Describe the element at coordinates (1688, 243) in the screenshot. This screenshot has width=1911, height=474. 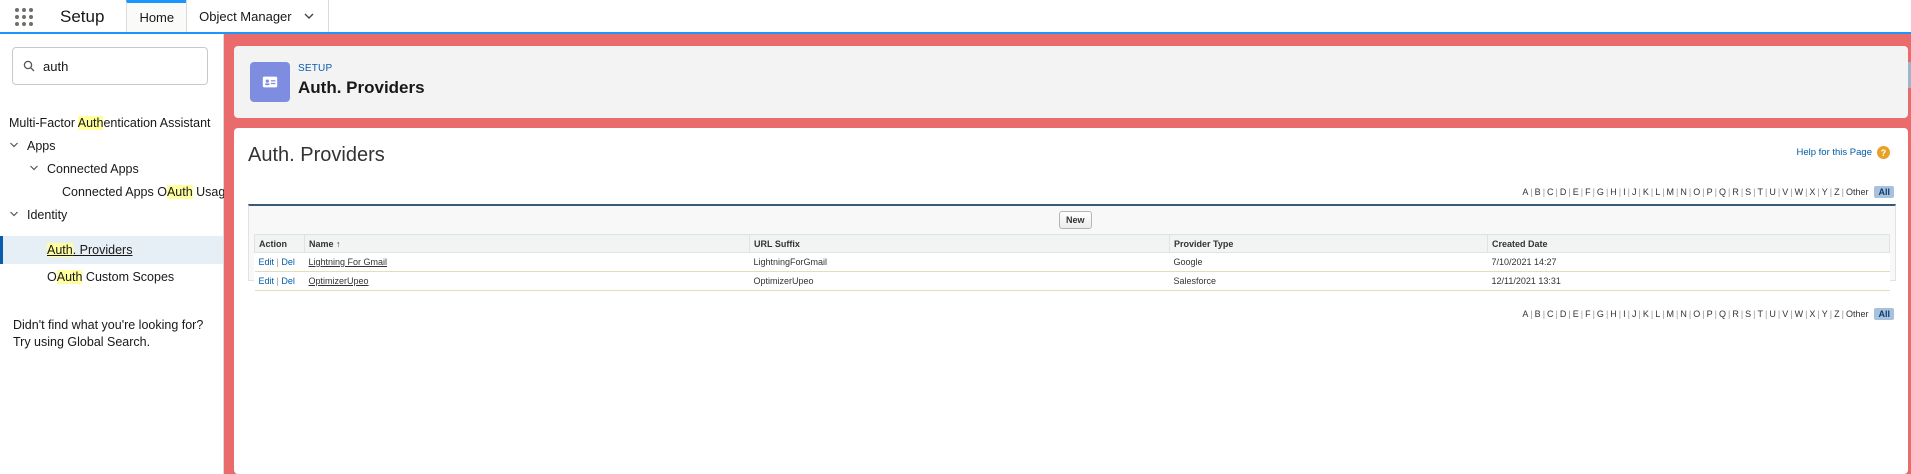
I see `col-created-date: Created Date` at that location.